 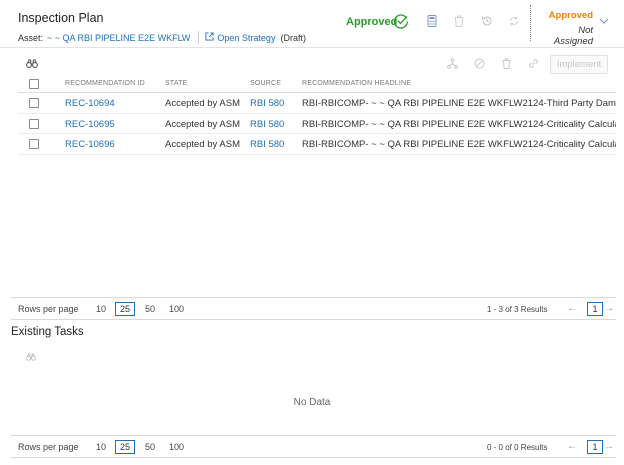 What do you see at coordinates (487, 21) in the screenshot?
I see `history-icon` at bounding box center [487, 21].